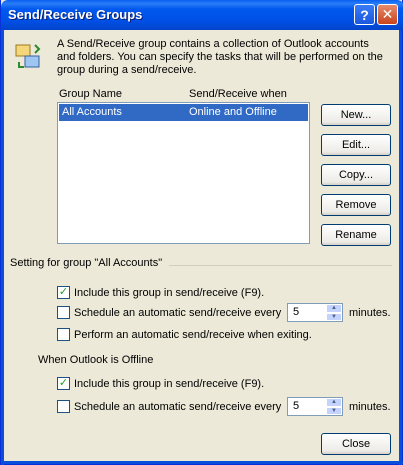 The image size is (403, 465). What do you see at coordinates (63, 292) in the screenshot?
I see `online-include-checkbox: ✓` at bounding box center [63, 292].